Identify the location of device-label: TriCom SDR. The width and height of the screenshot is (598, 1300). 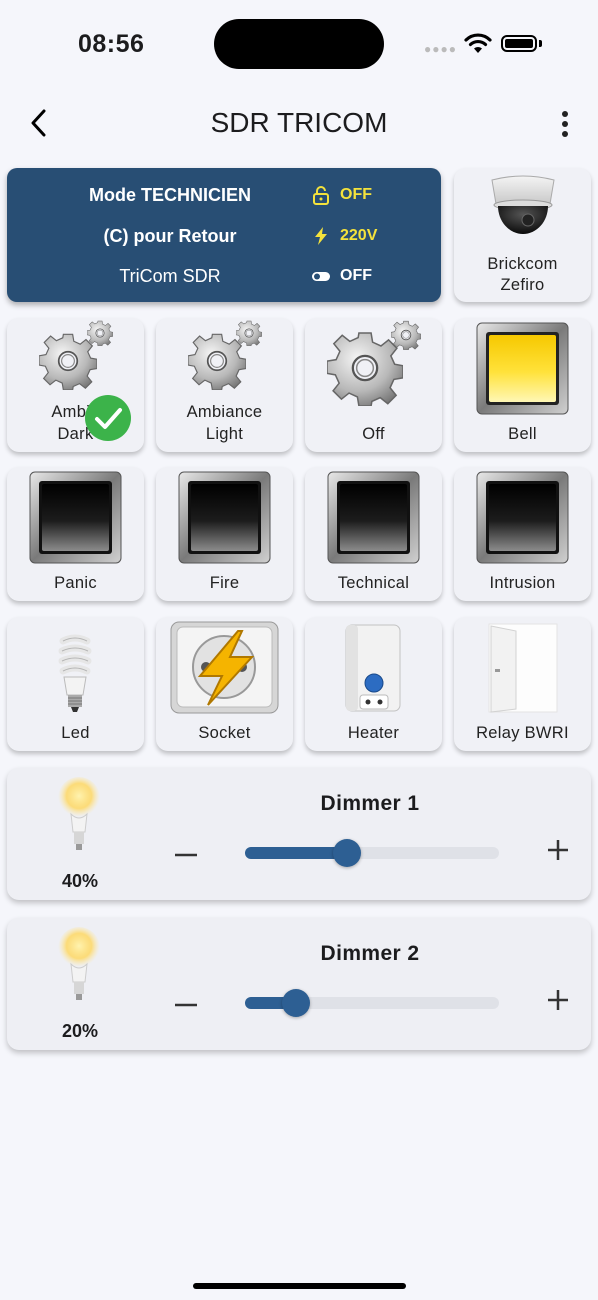
(170, 276).